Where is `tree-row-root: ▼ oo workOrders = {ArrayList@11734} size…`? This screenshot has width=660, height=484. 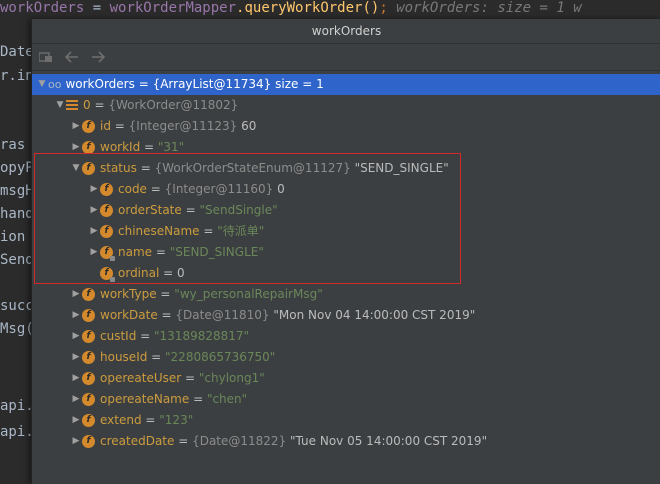 tree-row-root: ▼ oo workOrders = {ArrayList@11734} size… is located at coordinates (346, 84).